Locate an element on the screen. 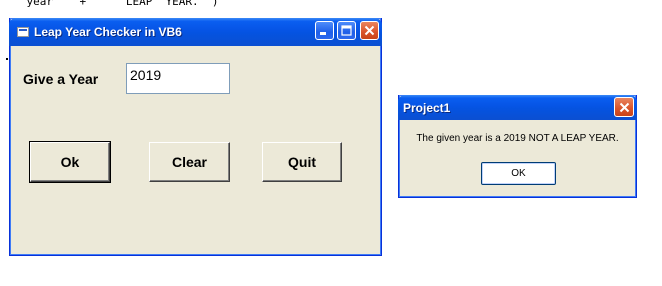  main-window-title: Leap Year Checker in VB6 is located at coordinates (108, 32).